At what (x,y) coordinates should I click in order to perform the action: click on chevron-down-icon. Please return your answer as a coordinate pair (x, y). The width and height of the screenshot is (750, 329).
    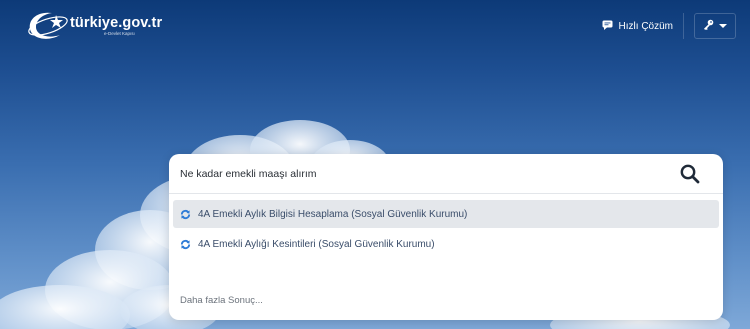
    Looking at the image, I should click on (723, 26).